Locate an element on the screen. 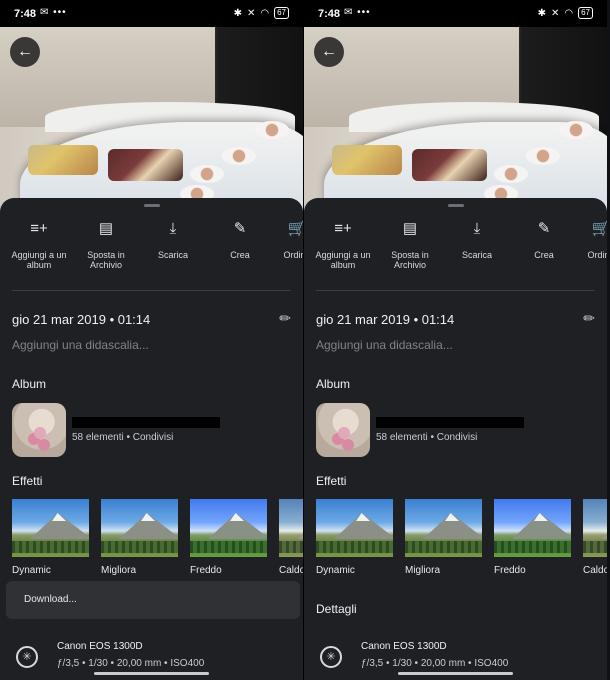 This screenshot has width=610, height=680. effect-label: Migliora is located at coordinates (423, 570).